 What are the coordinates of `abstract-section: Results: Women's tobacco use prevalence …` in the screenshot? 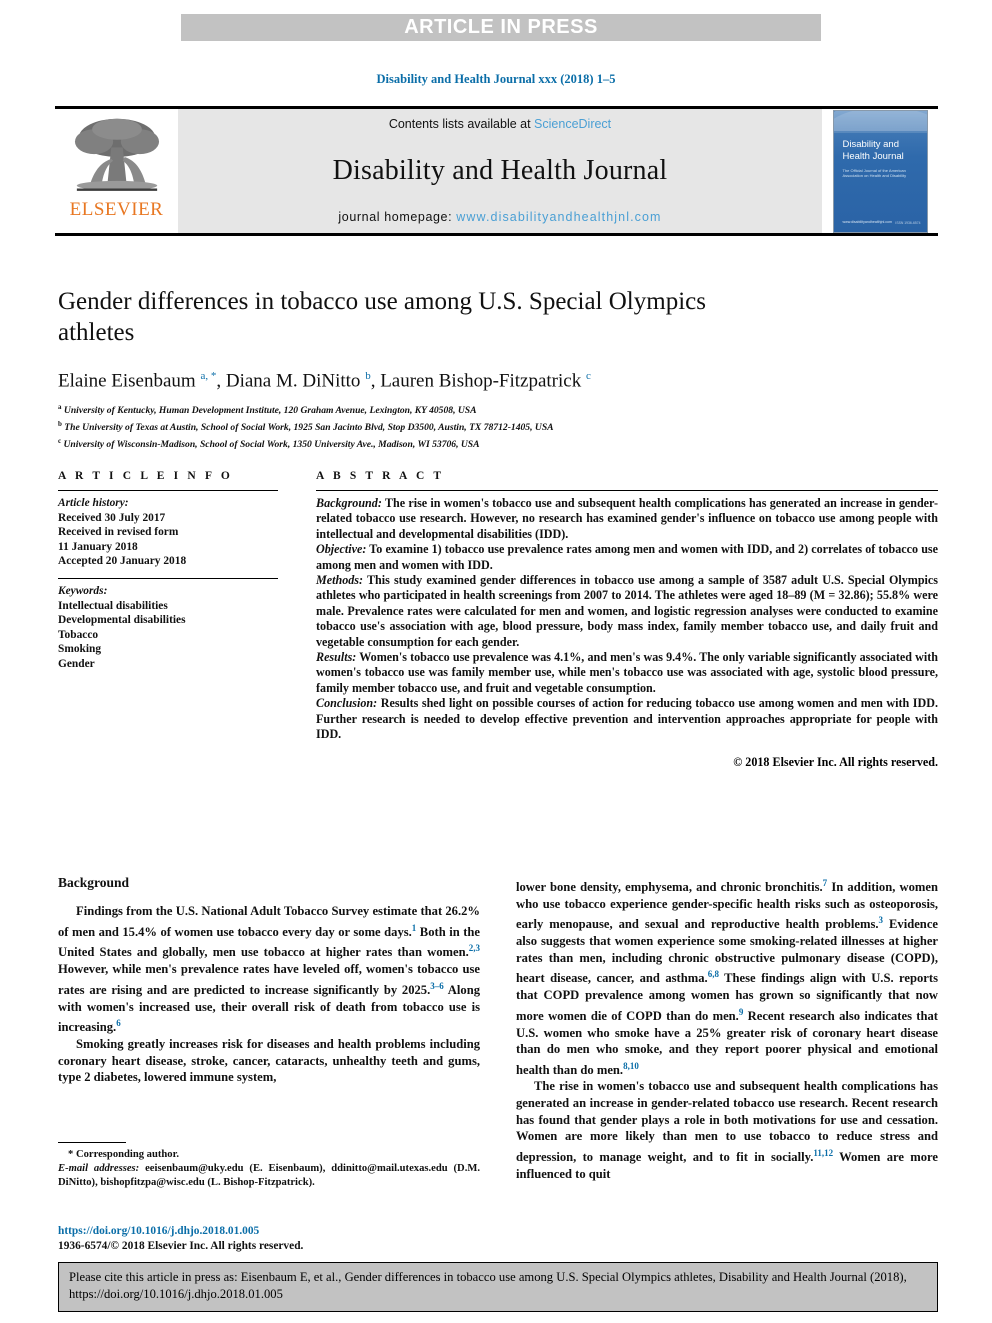 It's located at (627, 672).